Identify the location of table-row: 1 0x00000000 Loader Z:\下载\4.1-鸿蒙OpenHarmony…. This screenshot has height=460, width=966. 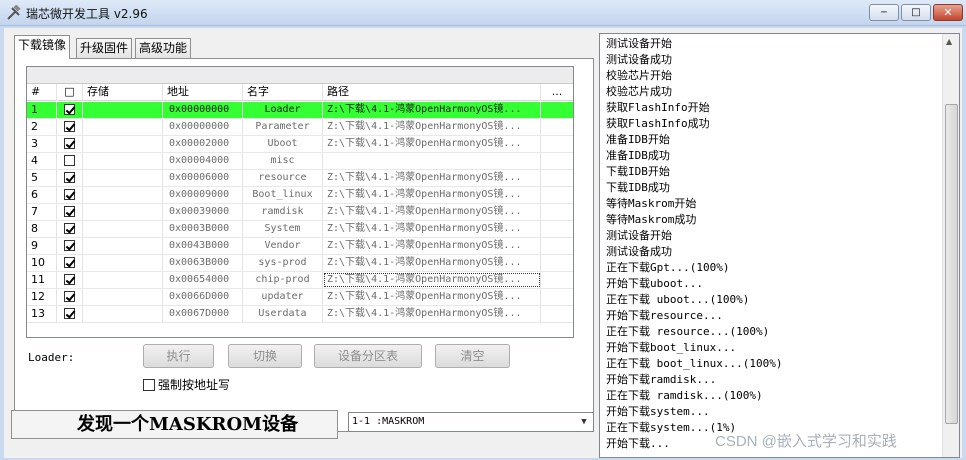
(300, 110).